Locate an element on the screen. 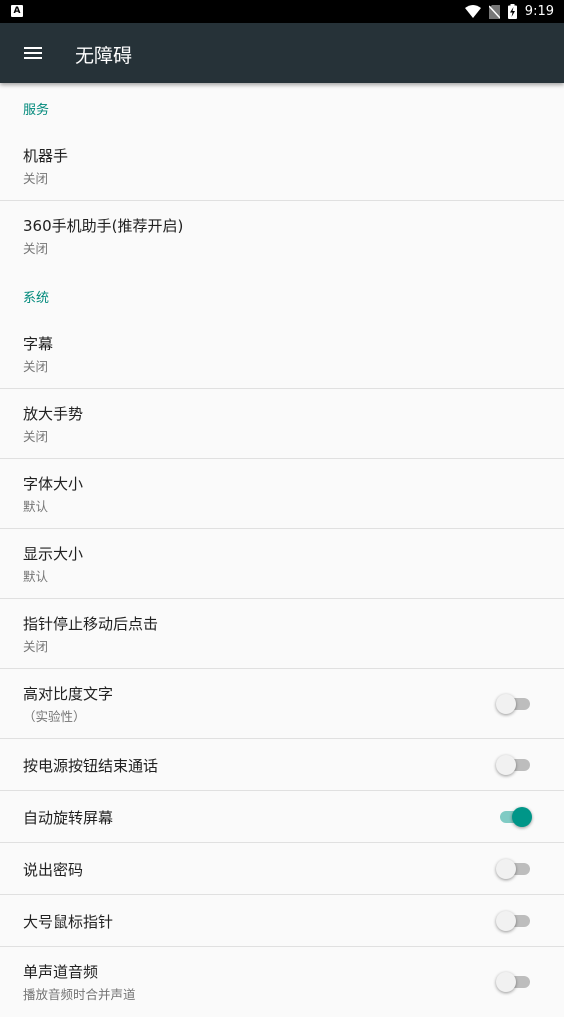 The width and height of the screenshot is (564, 1017). setting-title: 机器手 is located at coordinates (46, 156).